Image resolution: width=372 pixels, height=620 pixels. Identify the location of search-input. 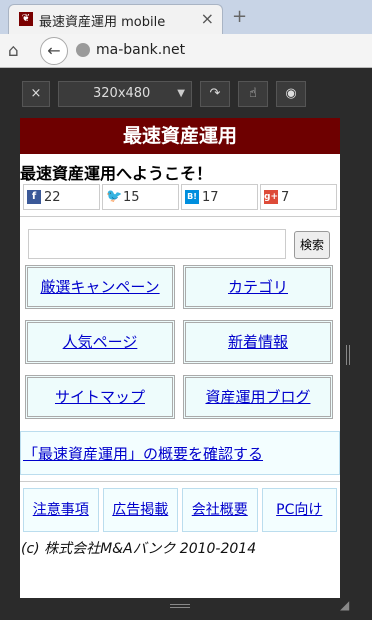
(157, 244).